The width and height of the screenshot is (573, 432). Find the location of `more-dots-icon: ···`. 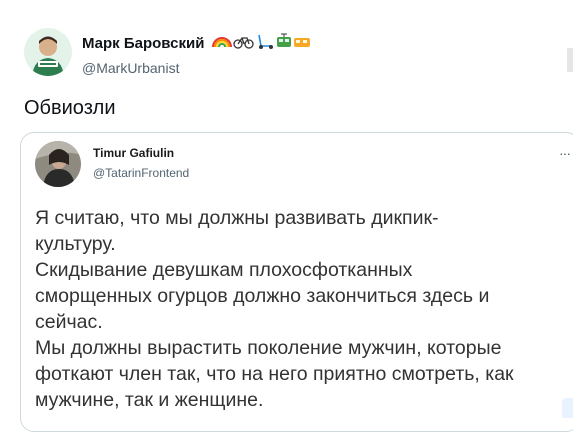

more-dots-icon: ··· is located at coordinates (565, 153).